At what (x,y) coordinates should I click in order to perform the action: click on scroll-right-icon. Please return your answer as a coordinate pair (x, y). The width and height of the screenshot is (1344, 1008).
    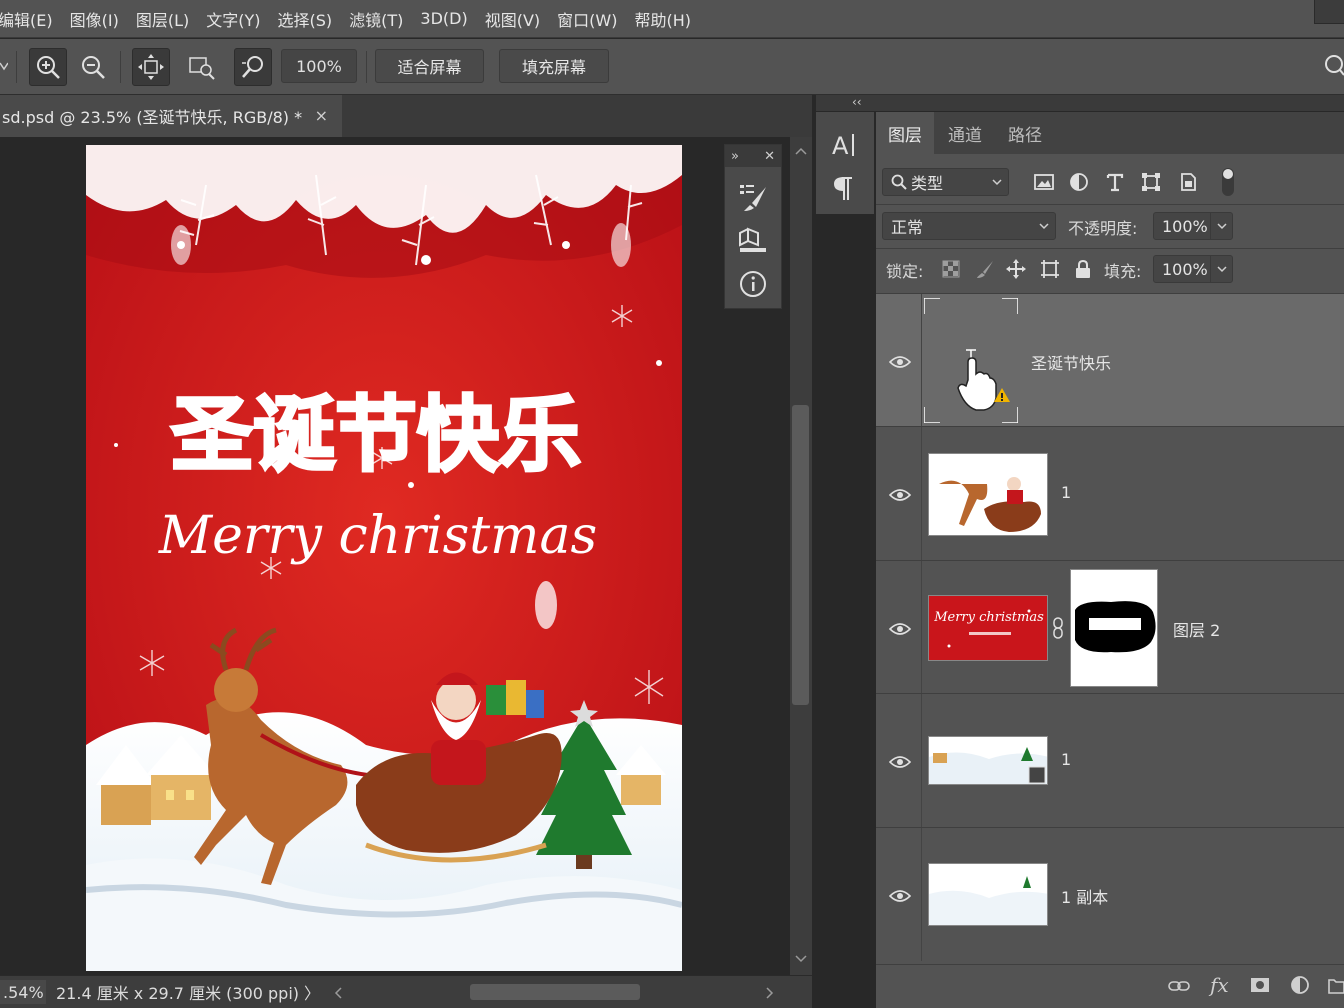
    Looking at the image, I should click on (770, 993).